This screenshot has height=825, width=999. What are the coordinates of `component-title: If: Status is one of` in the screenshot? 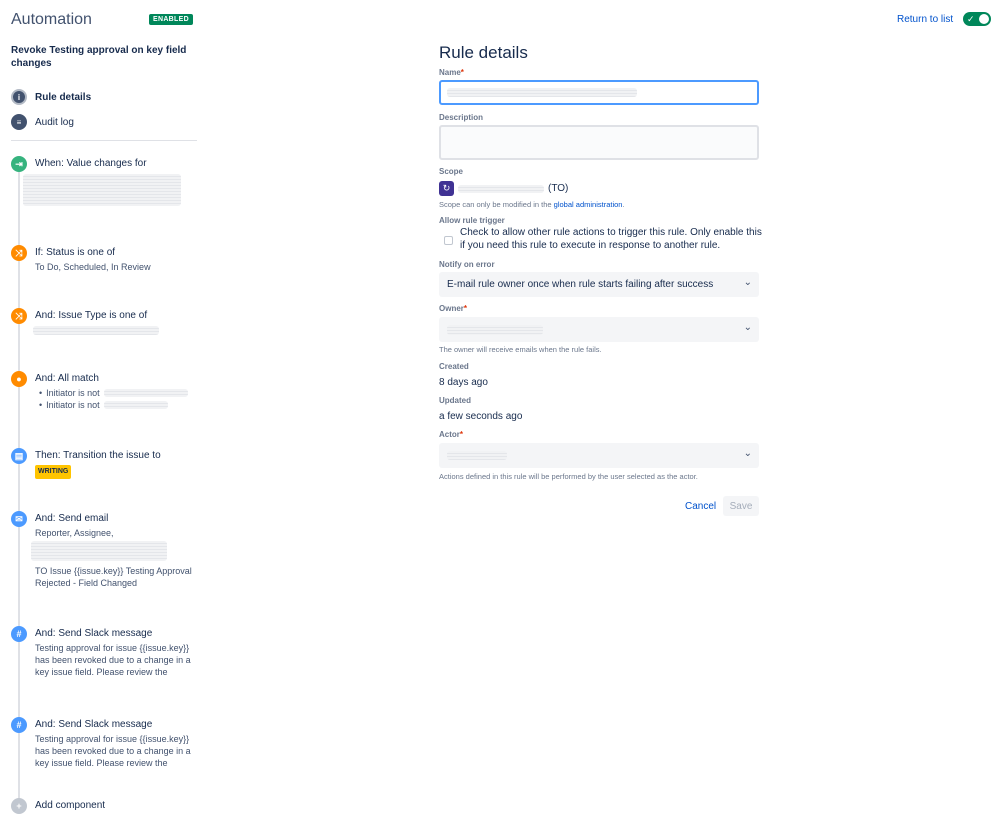 It's located at (75, 252).